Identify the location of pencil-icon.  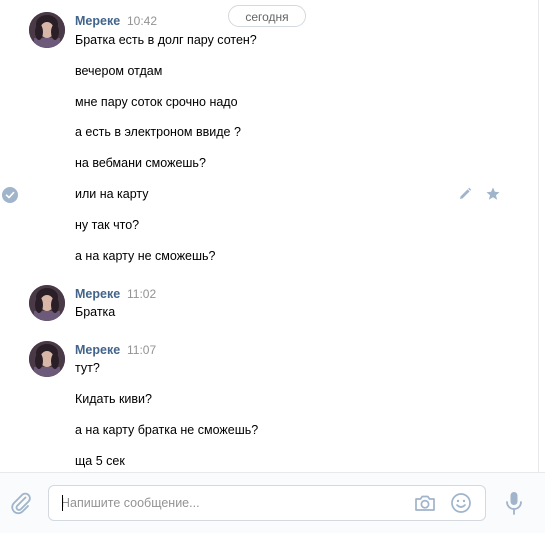
(465, 194).